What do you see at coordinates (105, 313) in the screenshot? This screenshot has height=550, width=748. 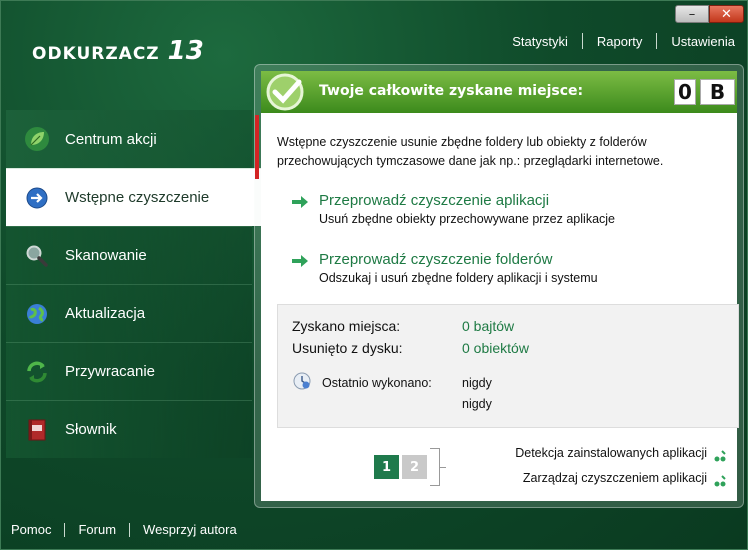 I see `sidebar-item-label: Aktualizacja` at bounding box center [105, 313].